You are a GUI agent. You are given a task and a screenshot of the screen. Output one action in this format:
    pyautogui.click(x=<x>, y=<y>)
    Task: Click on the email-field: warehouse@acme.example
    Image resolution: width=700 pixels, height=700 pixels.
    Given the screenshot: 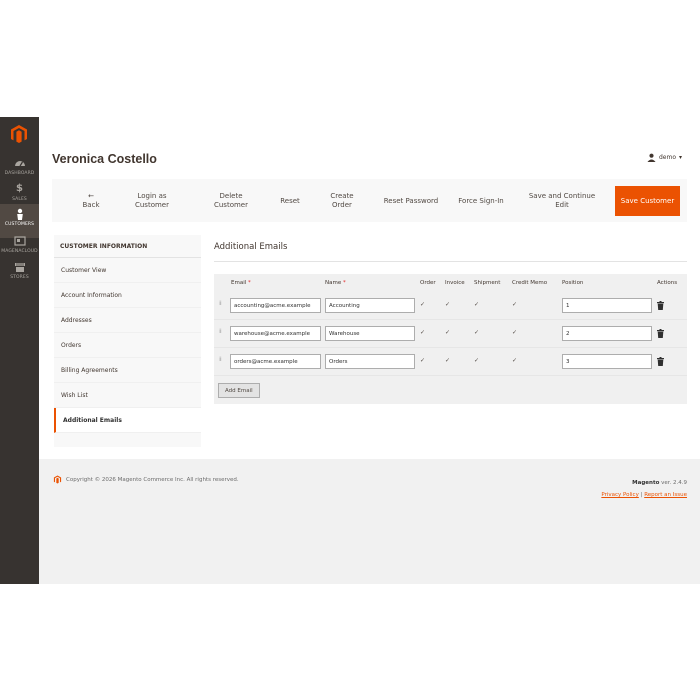 What is the action you would take?
    pyautogui.click(x=275, y=333)
    